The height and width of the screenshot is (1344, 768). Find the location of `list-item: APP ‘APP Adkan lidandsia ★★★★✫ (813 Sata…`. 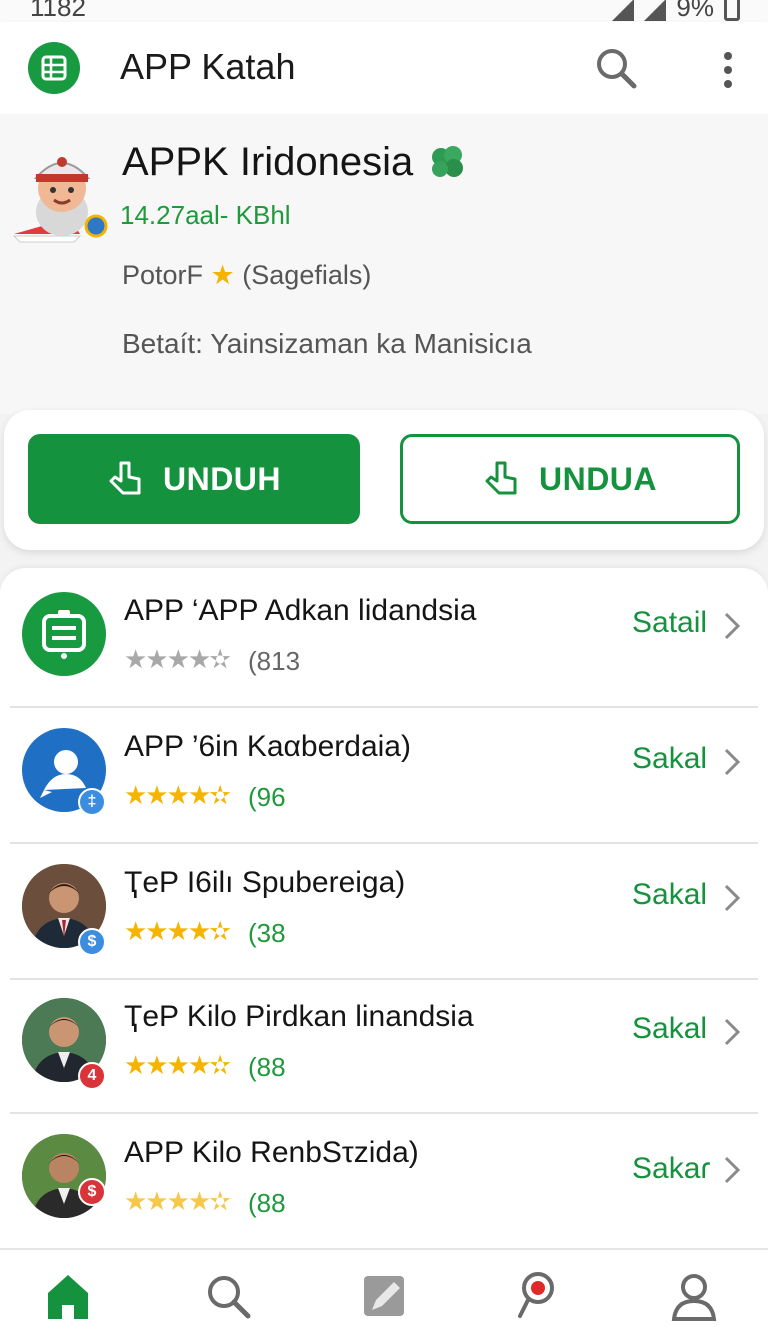

list-item: APP ‘APP Adkan lidandsia ★★★★✫ (813 Sata… is located at coordinates (384, 640).